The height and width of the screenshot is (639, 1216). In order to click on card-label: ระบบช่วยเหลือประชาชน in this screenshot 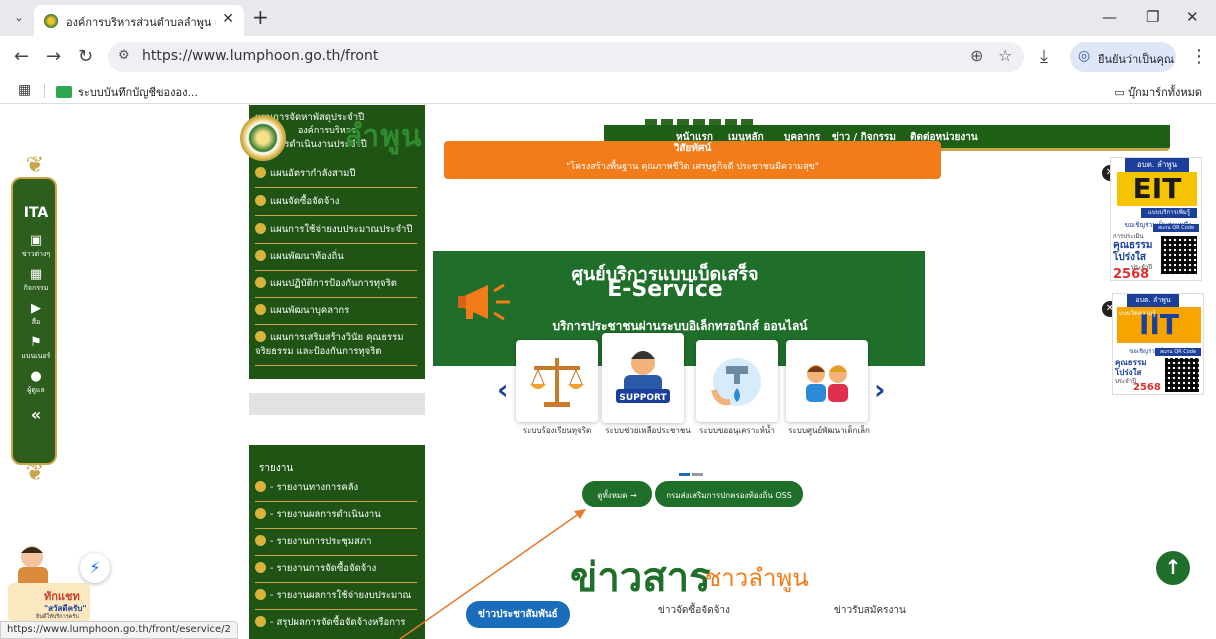, I will do `click(648, 431)`.